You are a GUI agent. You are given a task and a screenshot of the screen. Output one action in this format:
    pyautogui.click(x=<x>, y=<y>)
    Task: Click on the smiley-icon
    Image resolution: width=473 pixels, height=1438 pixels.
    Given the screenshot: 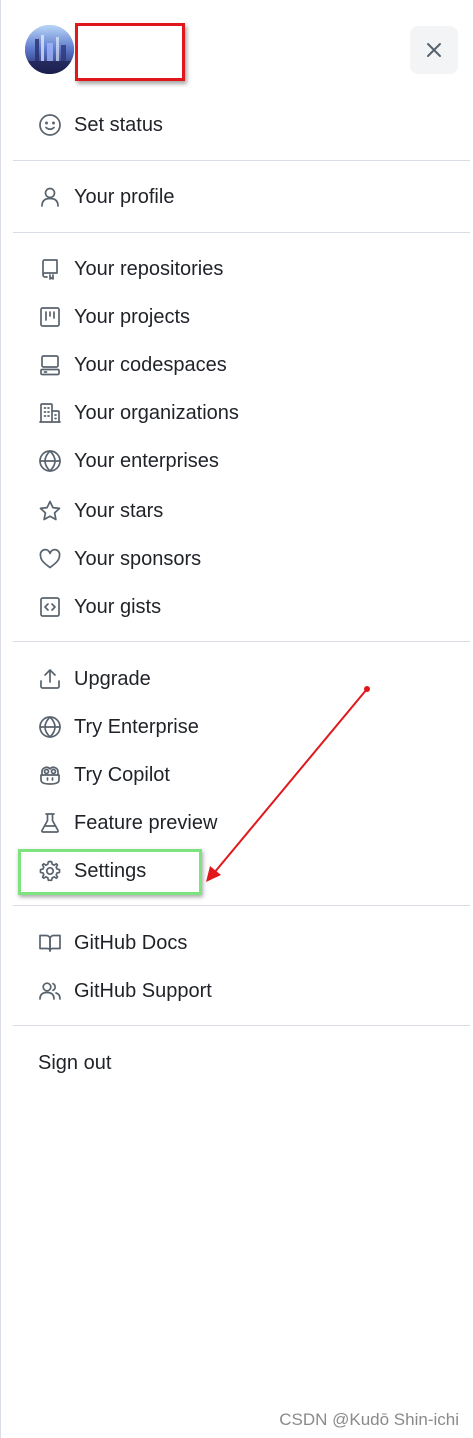 What is the action you would take?
    pyautogui.click(x=50, y=125)
    